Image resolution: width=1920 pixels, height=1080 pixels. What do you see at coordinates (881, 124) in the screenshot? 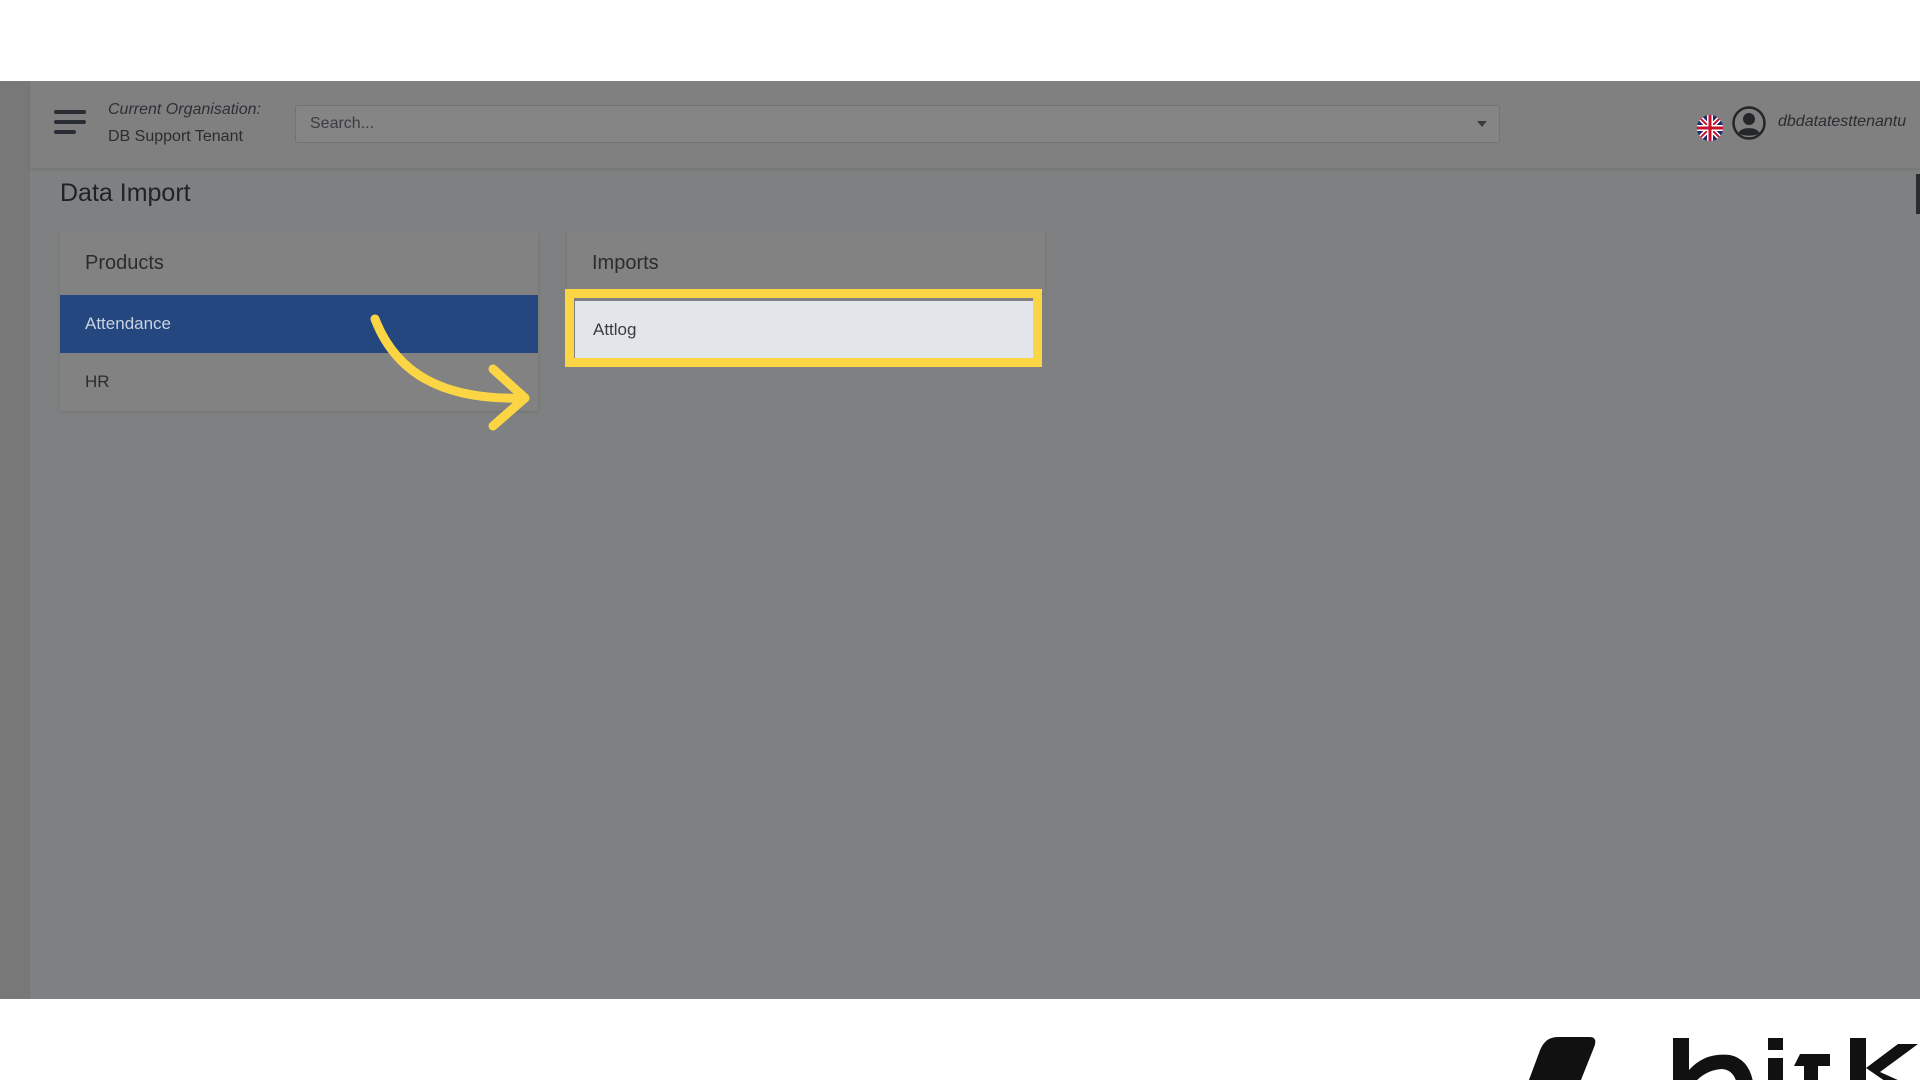
I see `search-input` at bounding box center [881, 124].